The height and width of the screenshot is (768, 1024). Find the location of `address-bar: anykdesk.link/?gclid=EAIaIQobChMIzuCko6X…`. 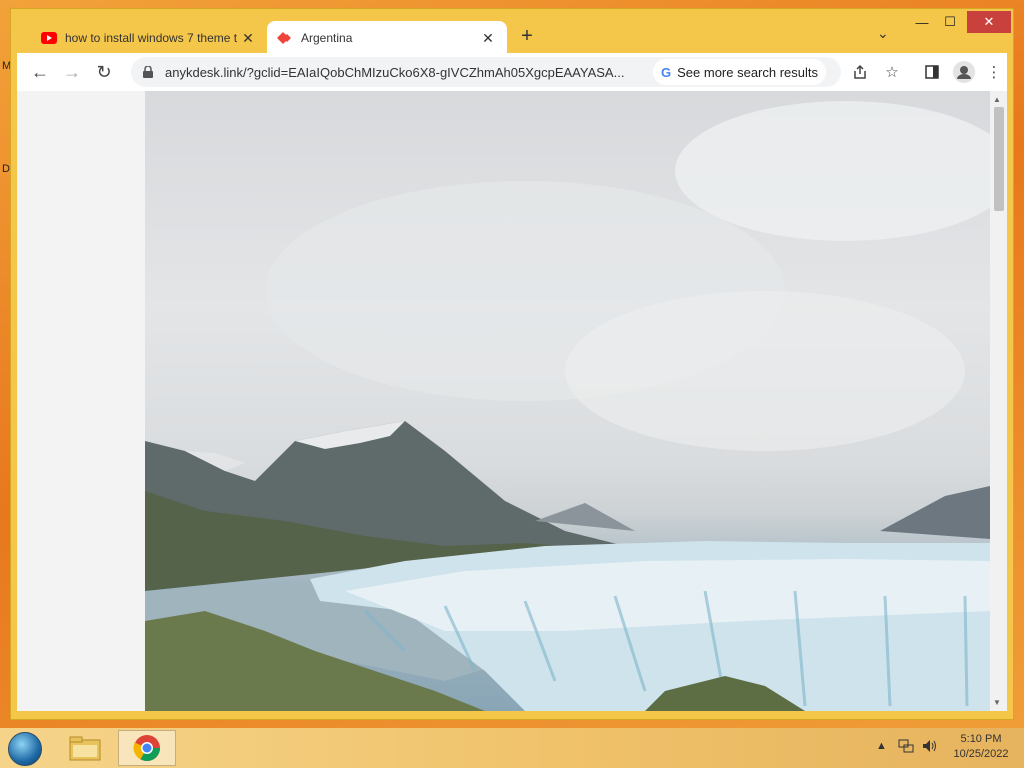

address-bar: anykdesk.link/?gclid=EAIaIQobChMIzuCko6X… is located at coordinates (486, 72).